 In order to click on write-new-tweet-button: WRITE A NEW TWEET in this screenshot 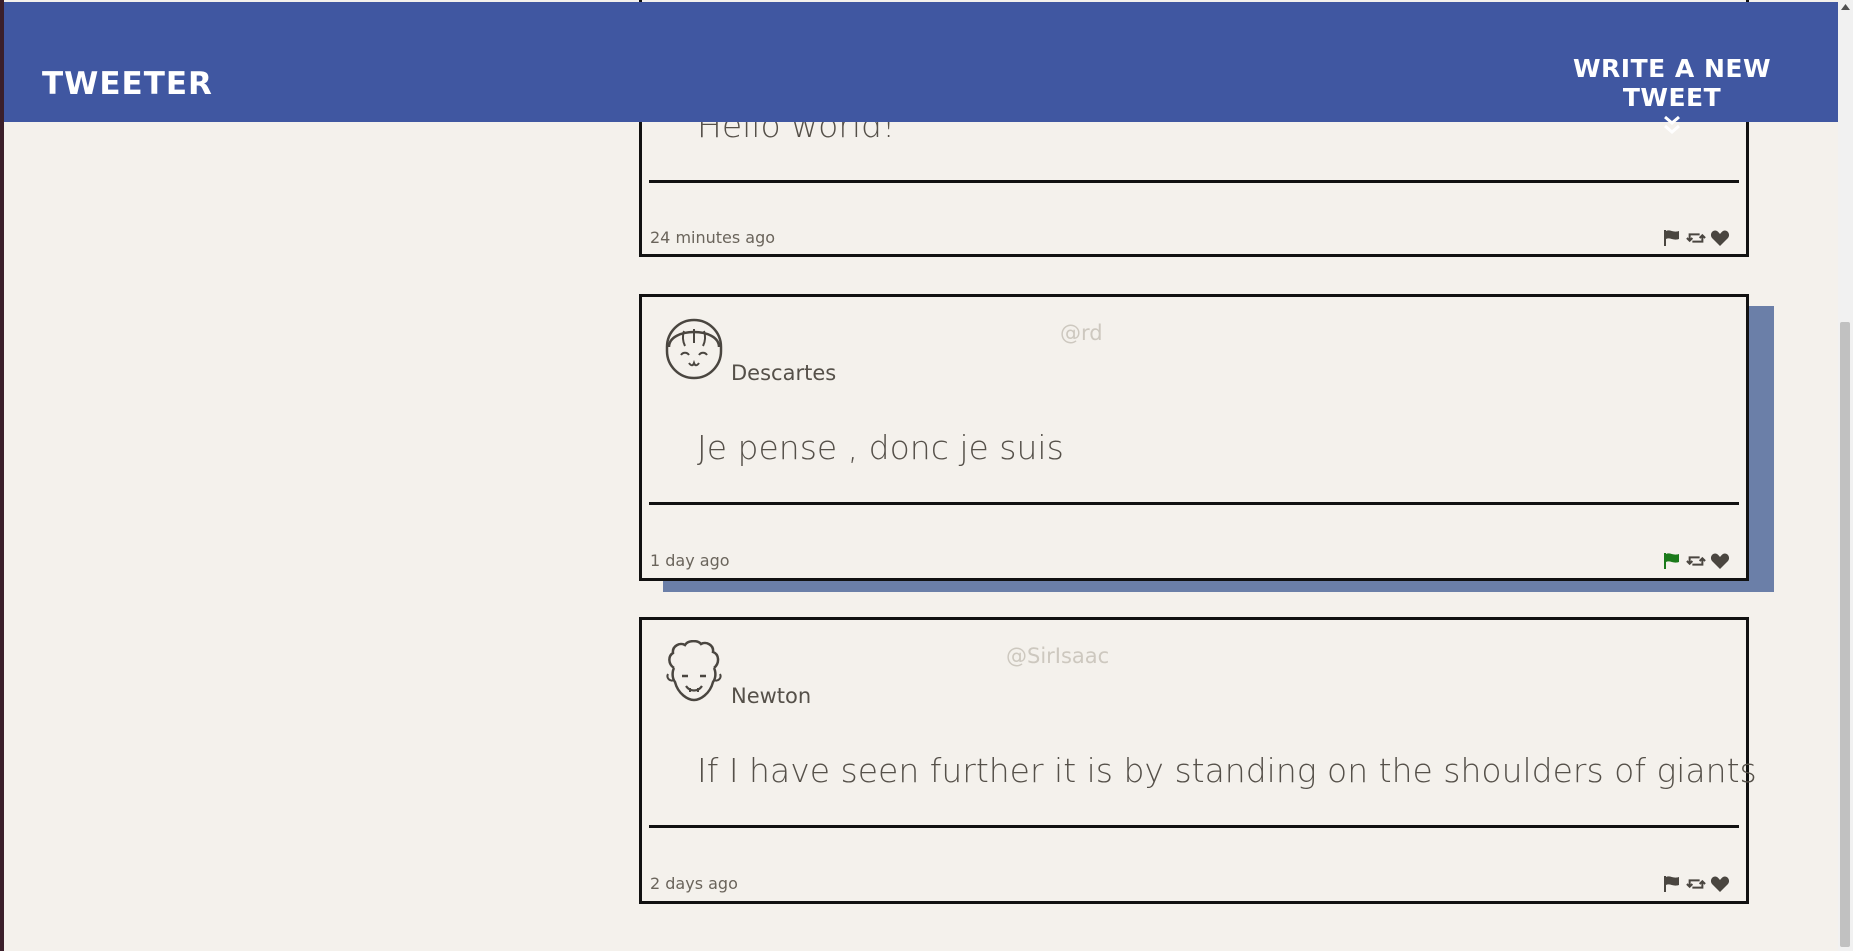, I will do `click(1672, 95)`.